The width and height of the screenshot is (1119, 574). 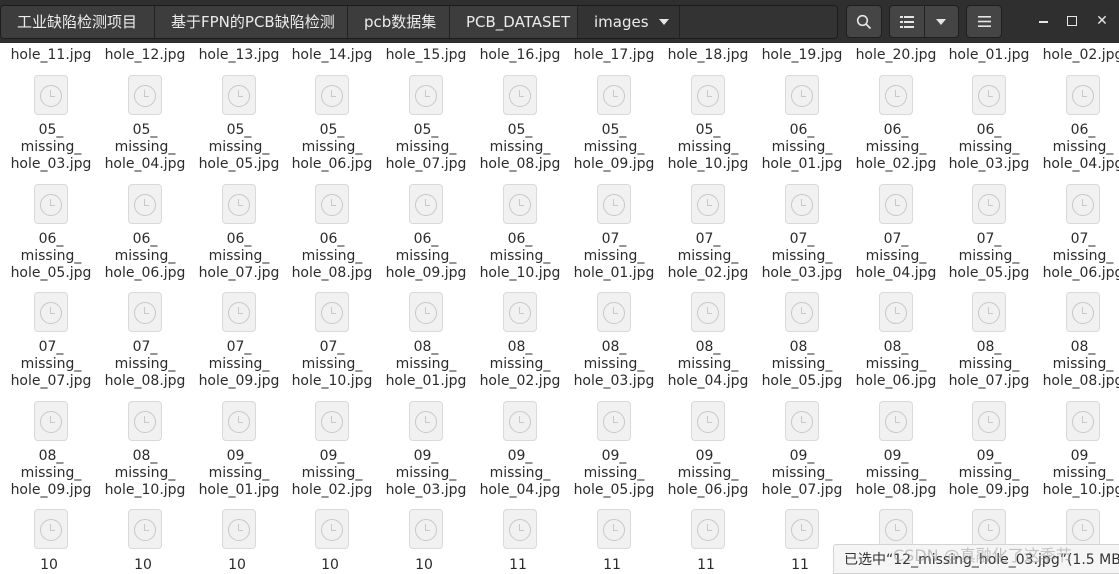 What do you see at coordinates (251, 22) in the screenshot?
I see `breadcrumb-item-fpn: 基于FPN的PCB缺陷检测` at bounding box center [251, 22].